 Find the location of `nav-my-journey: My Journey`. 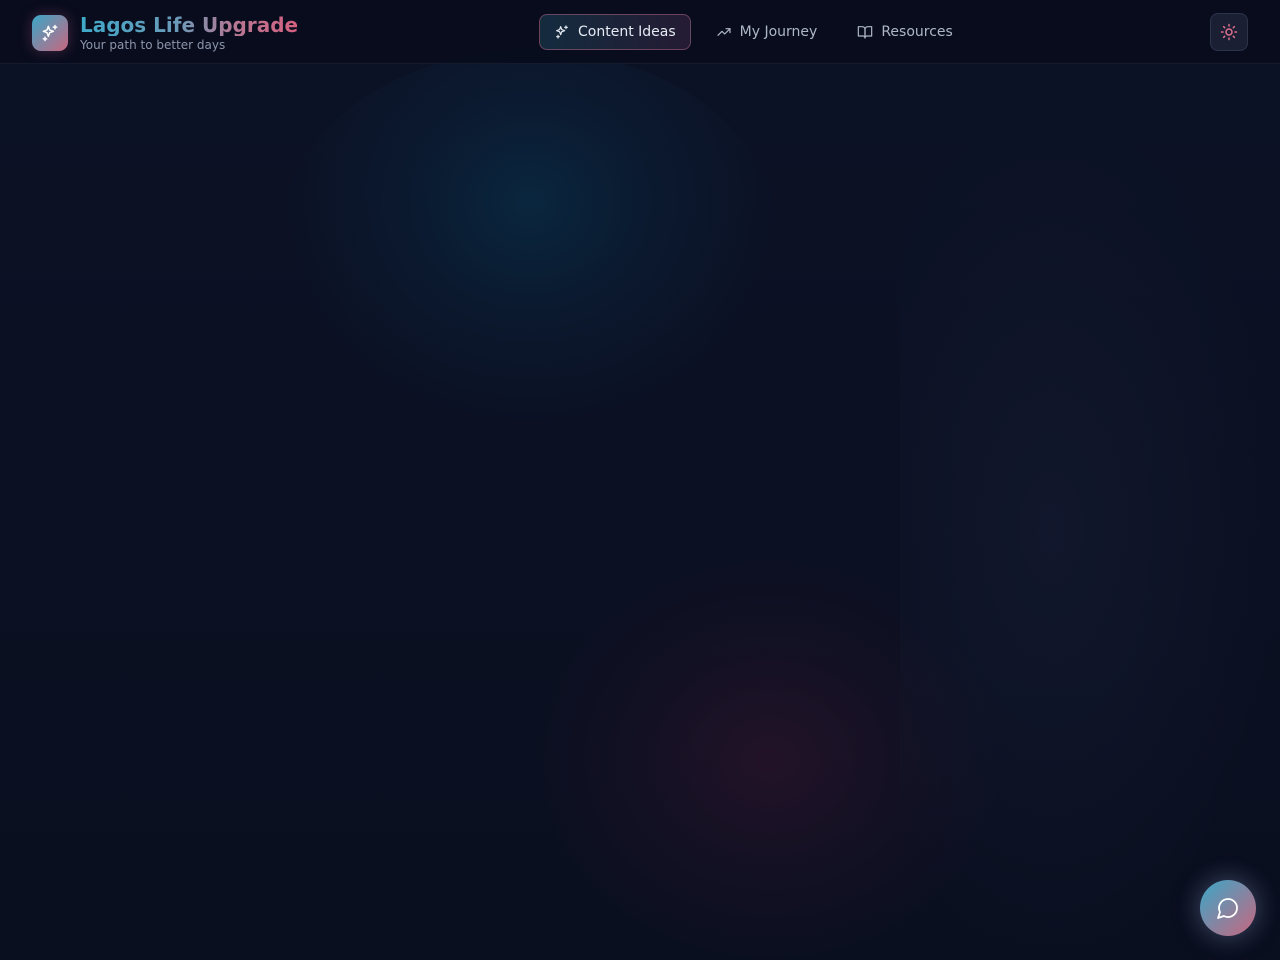

nav-my-journey: My Journey is located at coordinates (767, 32).